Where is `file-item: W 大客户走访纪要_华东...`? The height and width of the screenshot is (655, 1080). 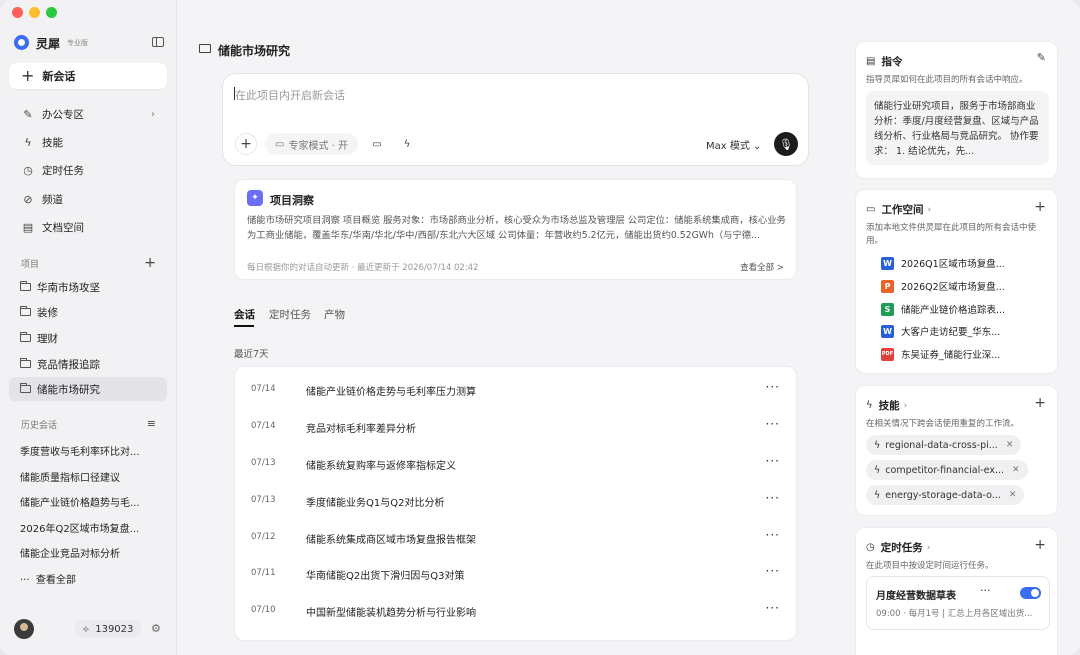 file-item: W 大客户走访纪要_华东... is located at coordinates (940, 331).